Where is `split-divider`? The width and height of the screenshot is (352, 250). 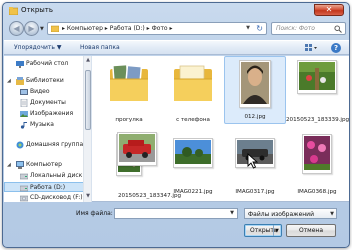
split-divider is located at coordinates (273, 230).